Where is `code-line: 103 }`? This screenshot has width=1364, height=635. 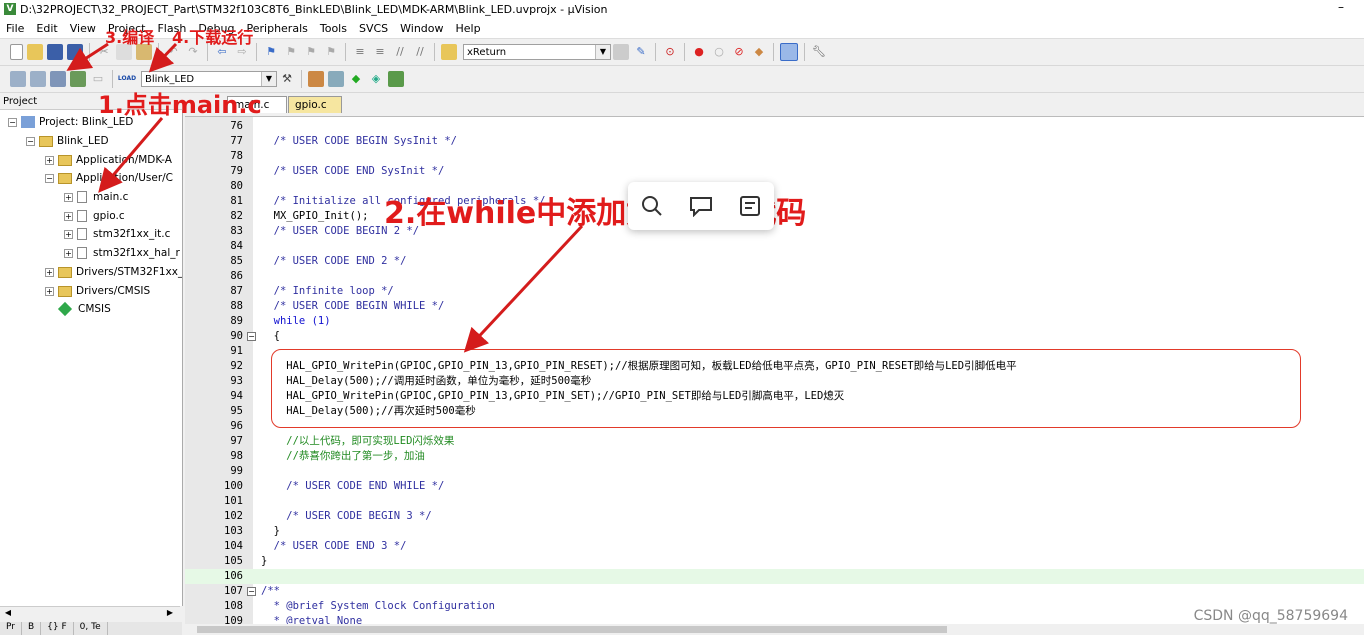 code-line: 103 } is located at coordinates (774, 531).